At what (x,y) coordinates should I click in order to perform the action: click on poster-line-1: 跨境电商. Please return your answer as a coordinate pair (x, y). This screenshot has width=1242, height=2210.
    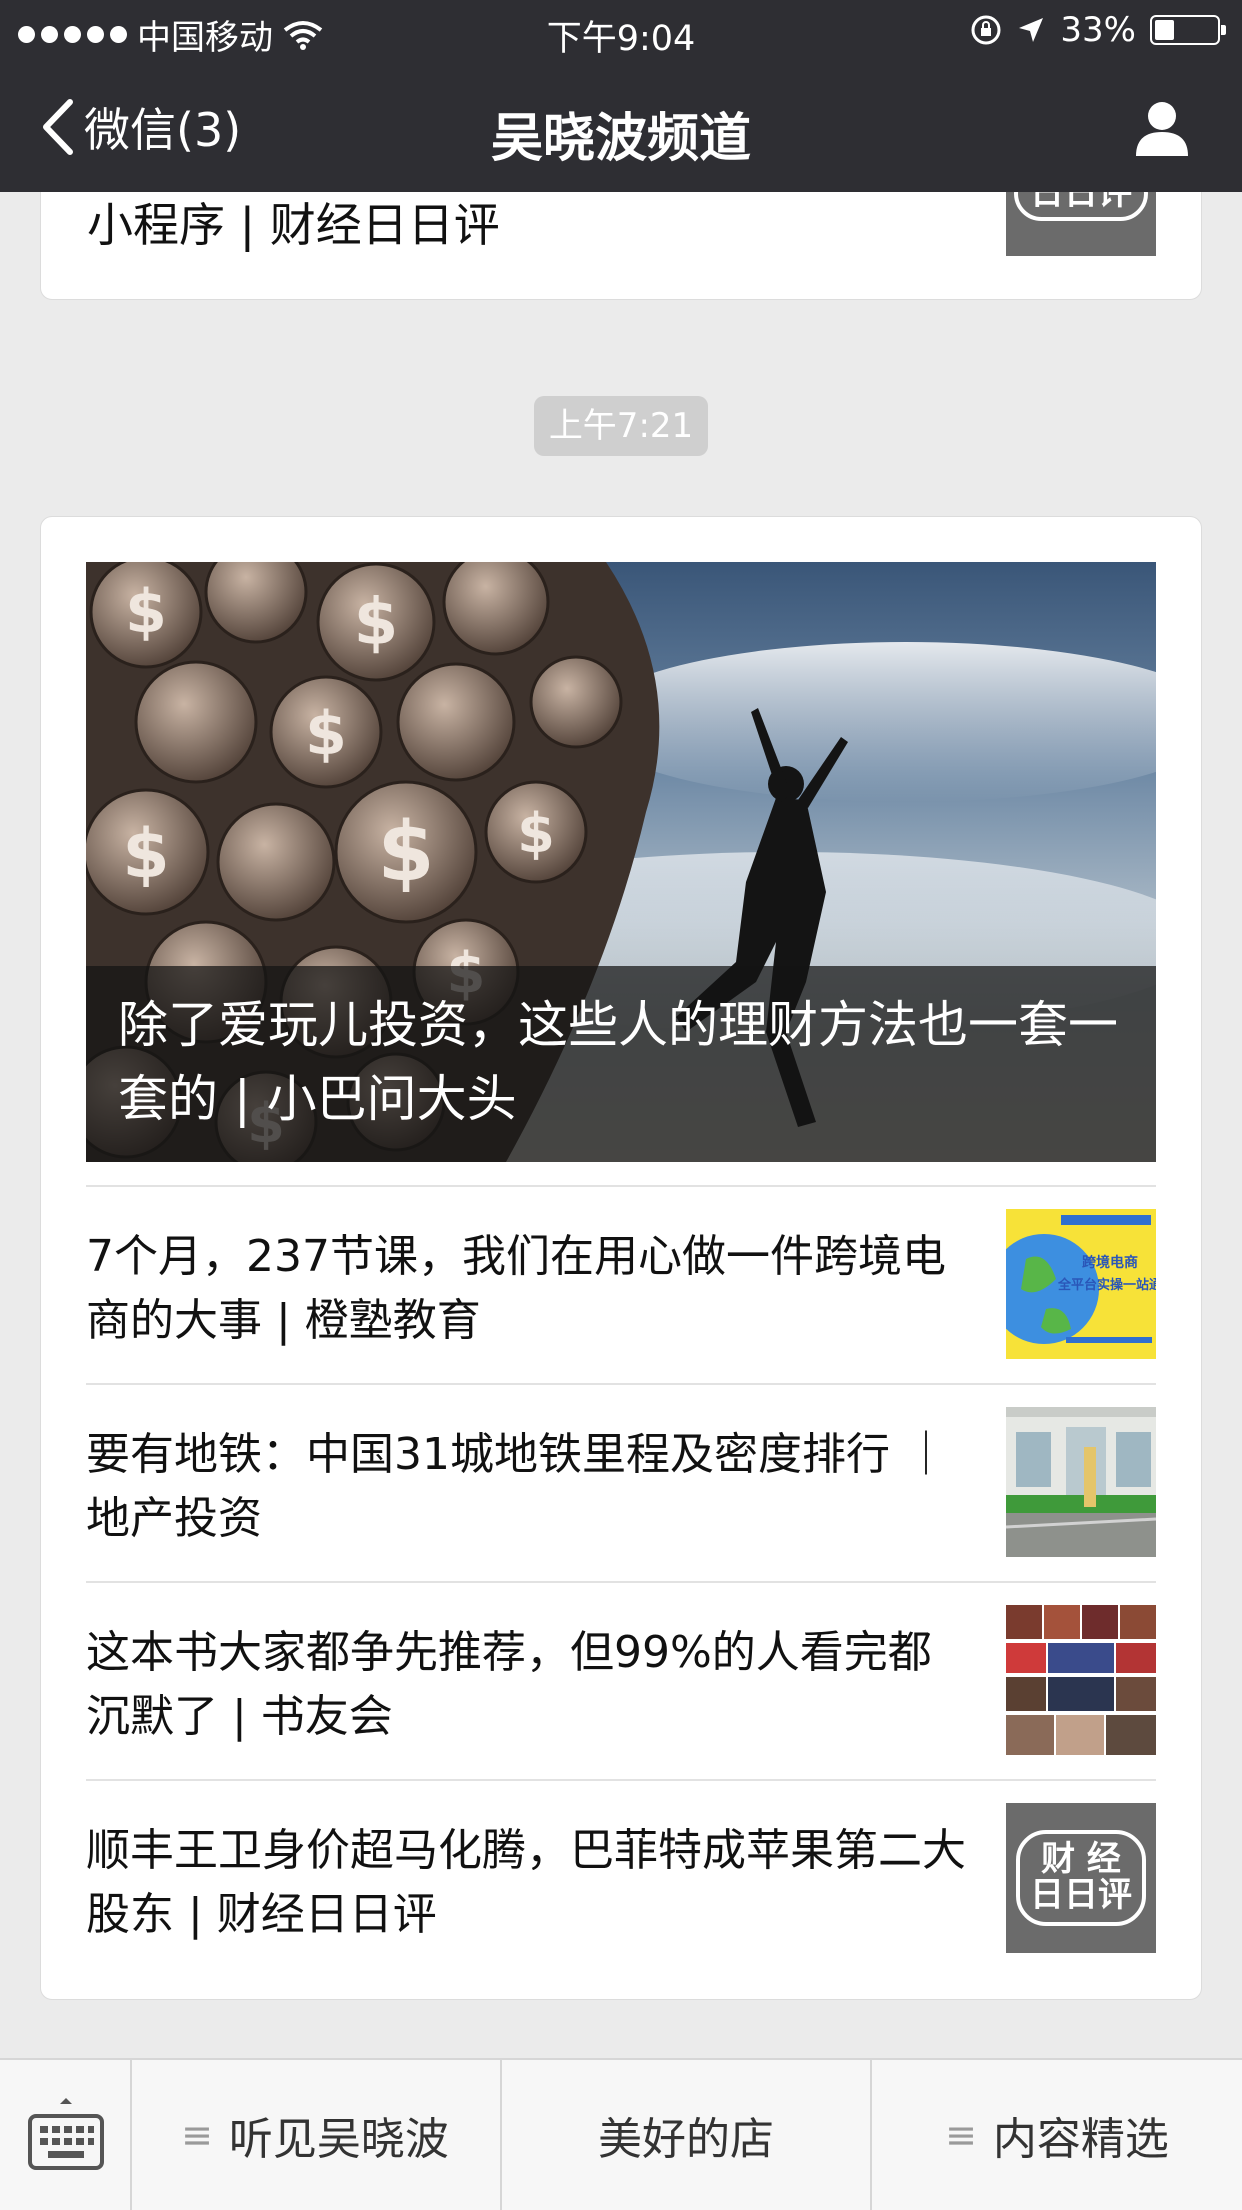
    Looking at the image, I should click on (1110, 1262).